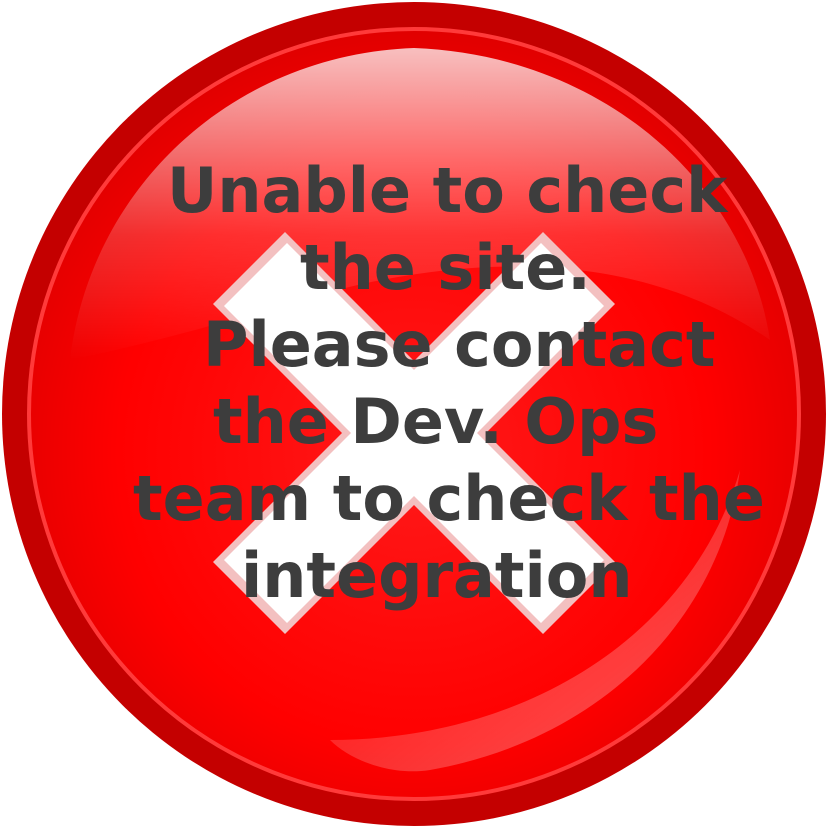  I want to click on message-line: the Dev. Ops, so click(436, 421).